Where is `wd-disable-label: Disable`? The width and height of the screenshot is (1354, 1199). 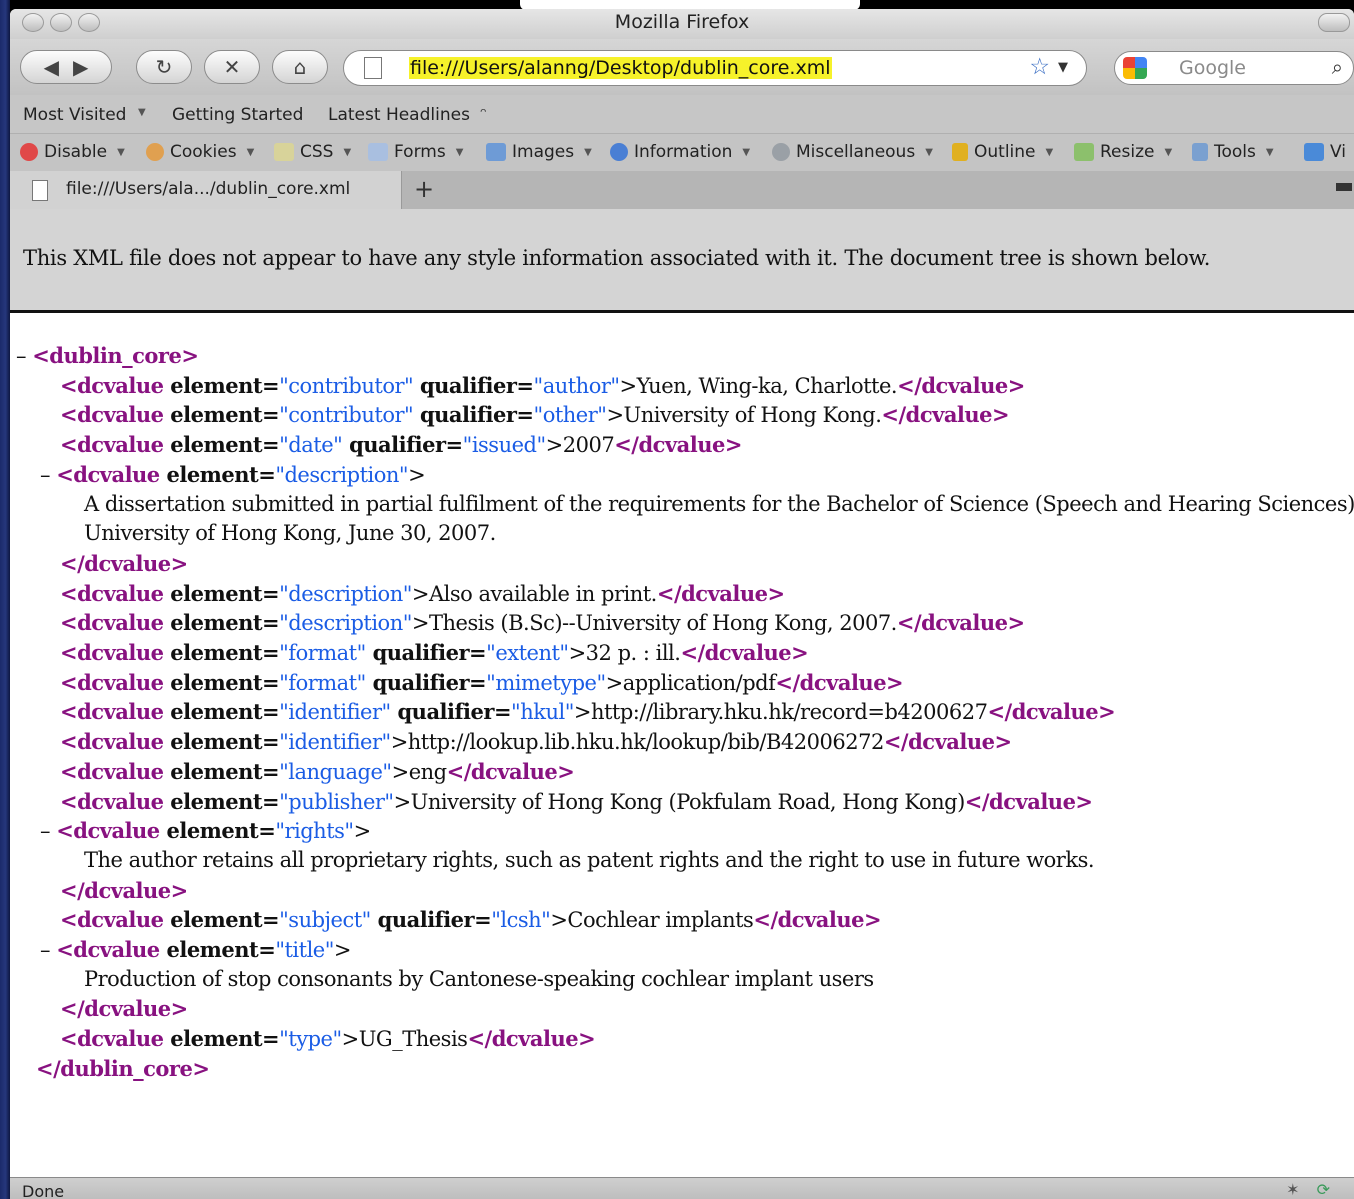 wd-disable-label: Disable is located at coordinates (76, 152).